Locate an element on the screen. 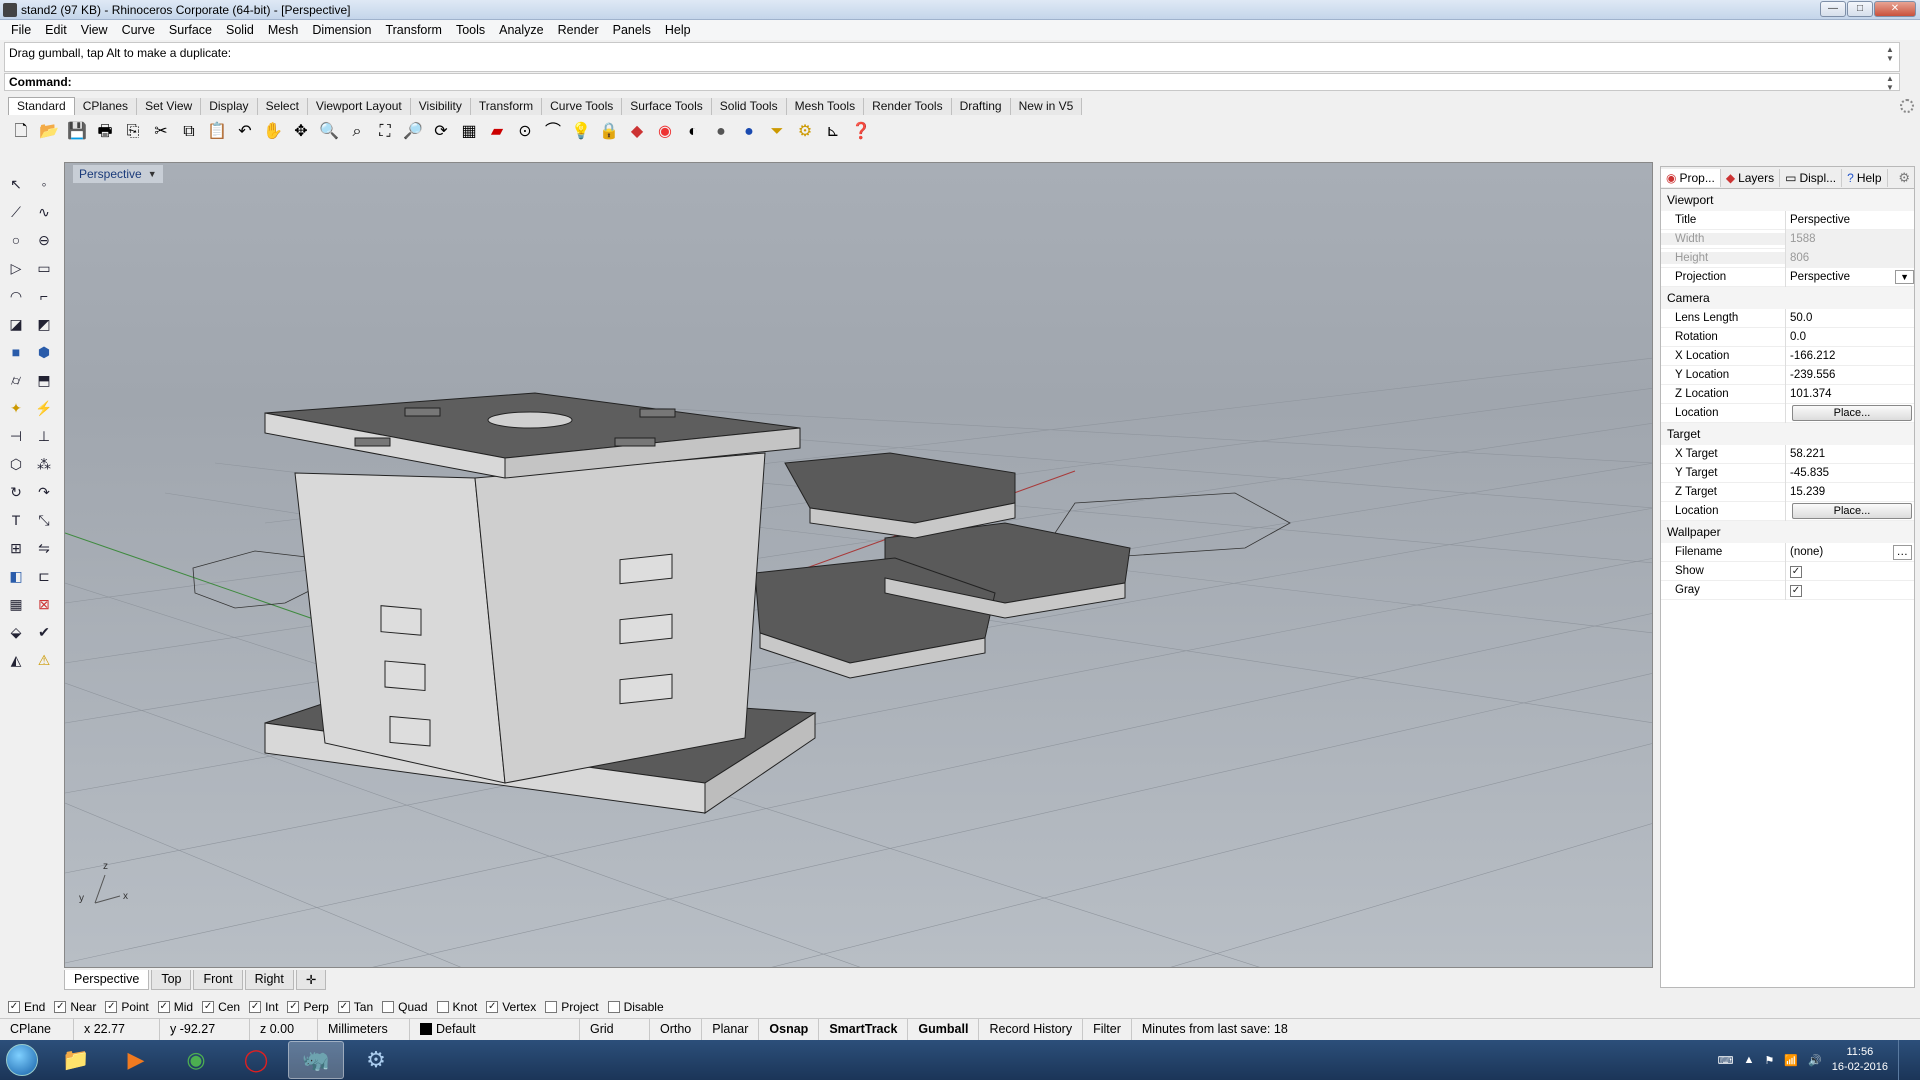 The width and height of the screenshot is (1920, 1080). y-location-field: -239.556 is located at coordinates (1849, 375).